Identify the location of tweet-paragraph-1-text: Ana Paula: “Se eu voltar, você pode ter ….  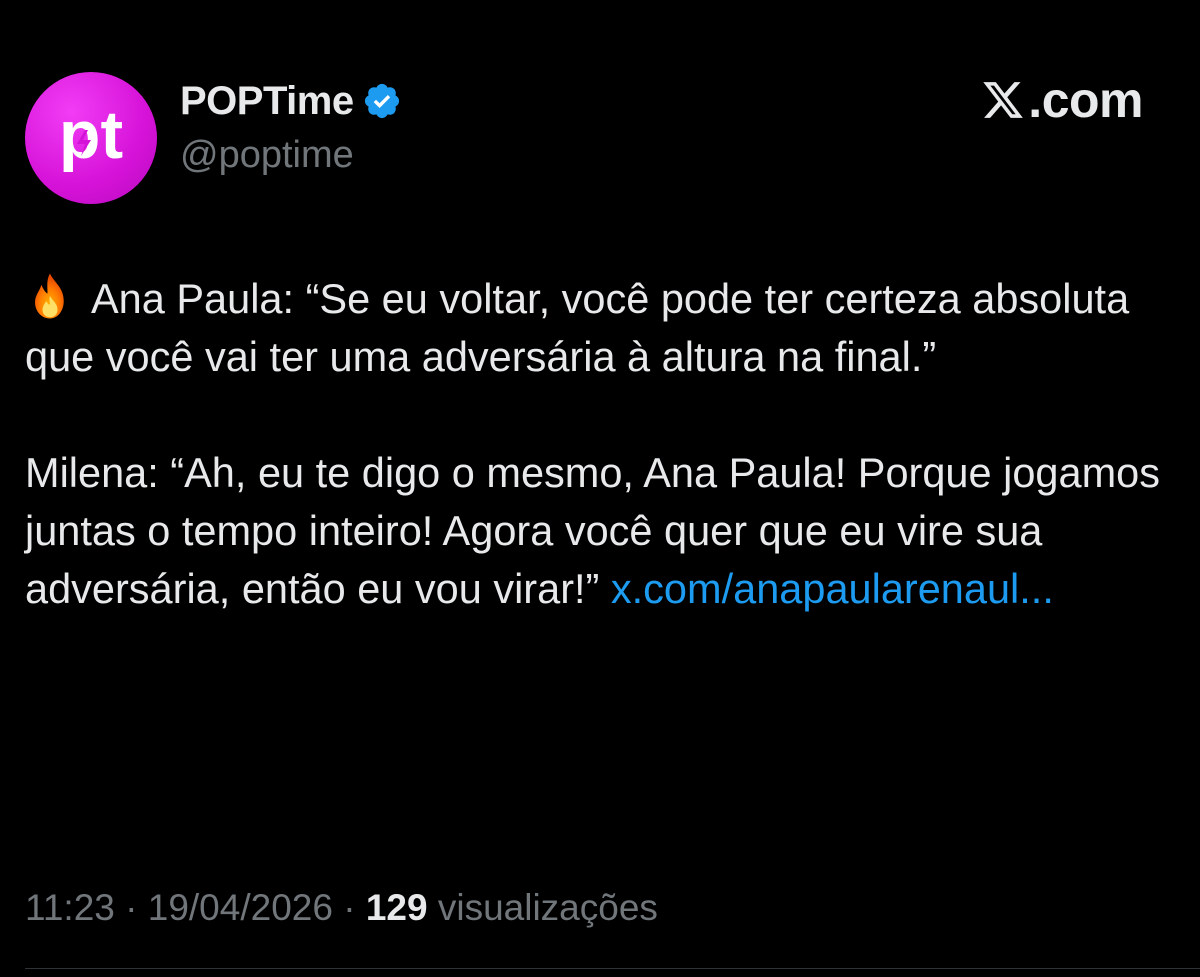
(577, 327).